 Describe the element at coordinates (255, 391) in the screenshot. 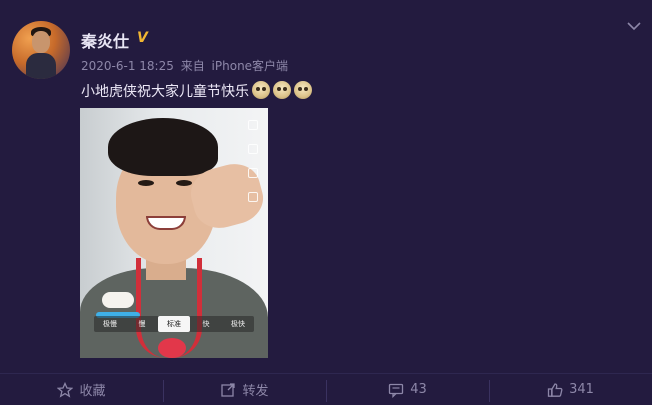

I see `repost-label: 转发` at that location.